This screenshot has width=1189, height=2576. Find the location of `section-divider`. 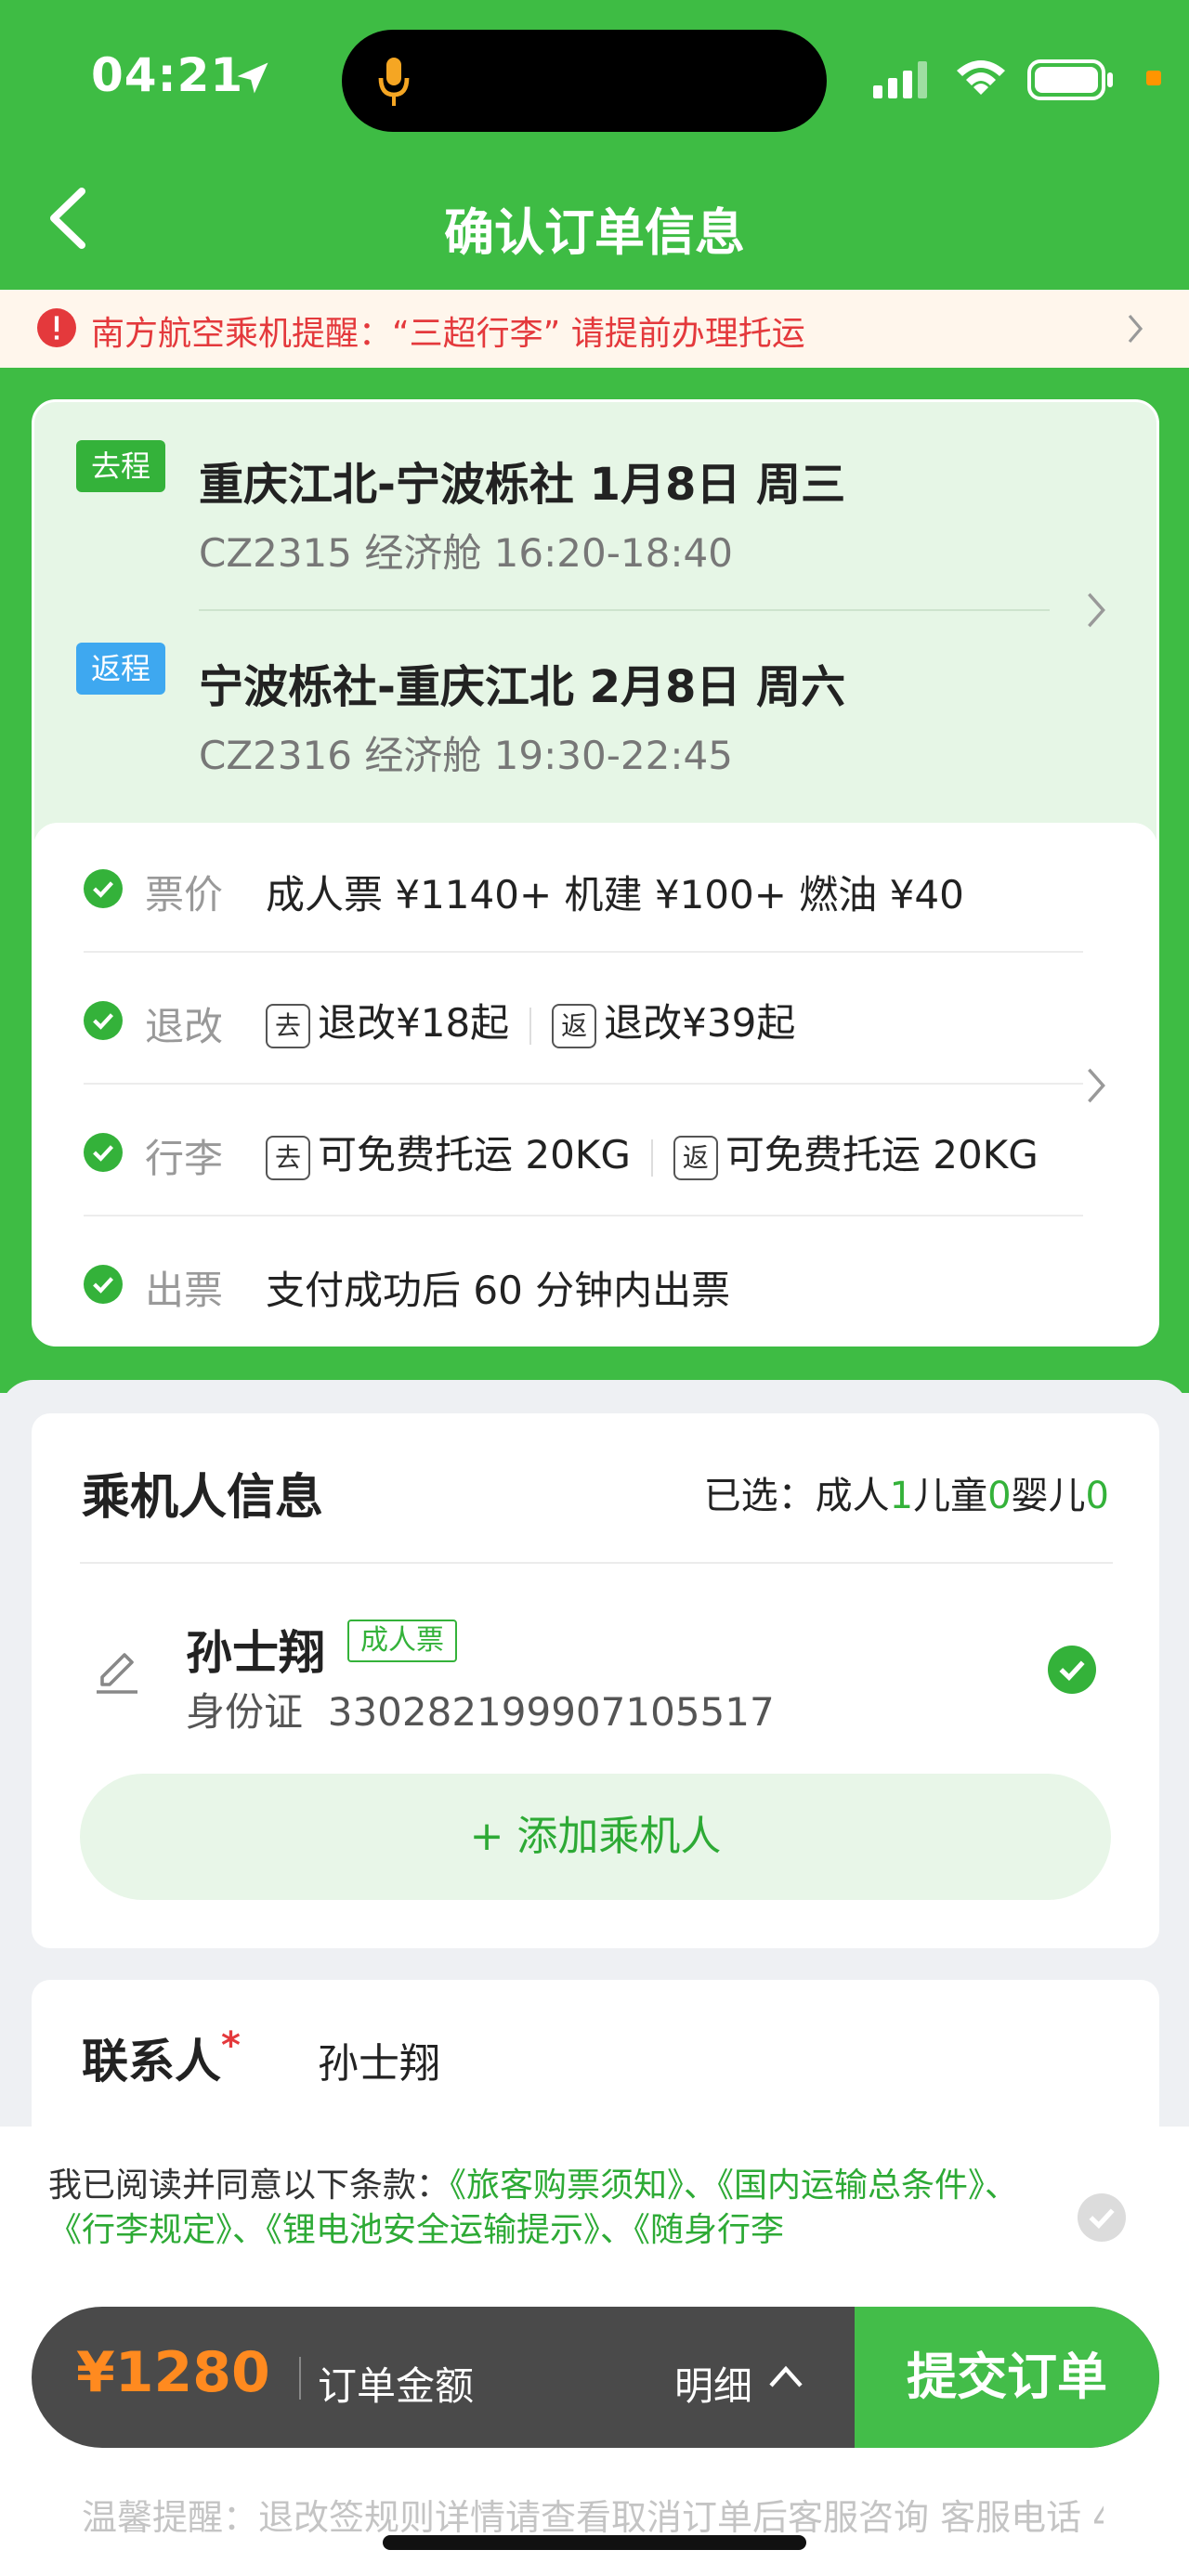

section-divider is located at coordinates (596, 1563).